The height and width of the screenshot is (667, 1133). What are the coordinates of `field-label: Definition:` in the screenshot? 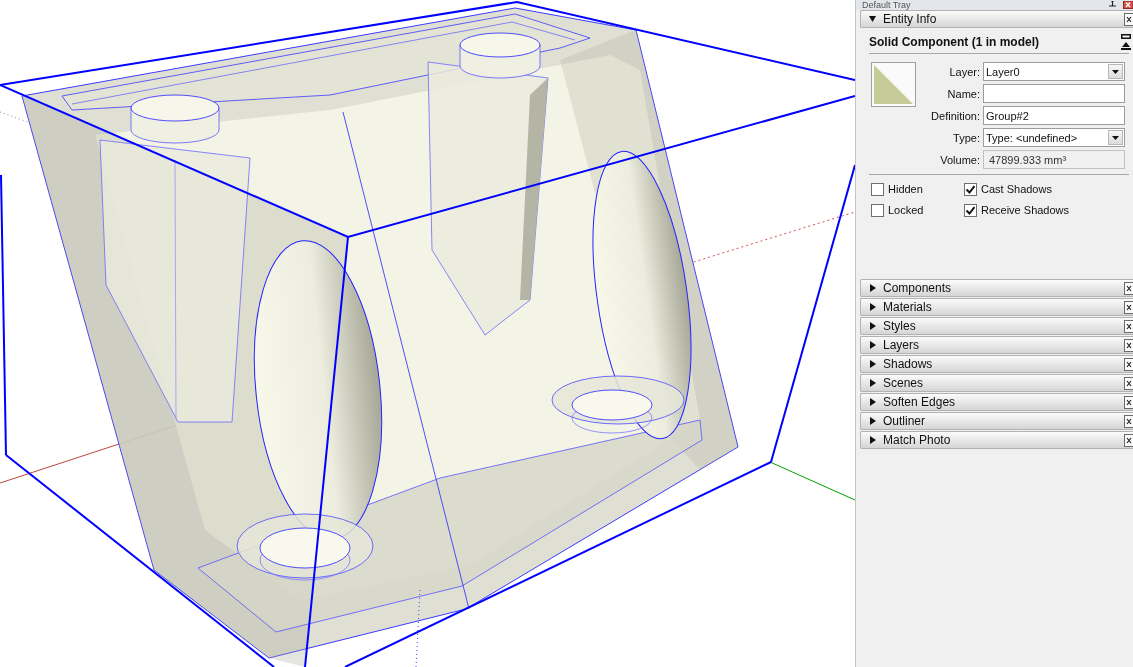 It's located at (955, 115).